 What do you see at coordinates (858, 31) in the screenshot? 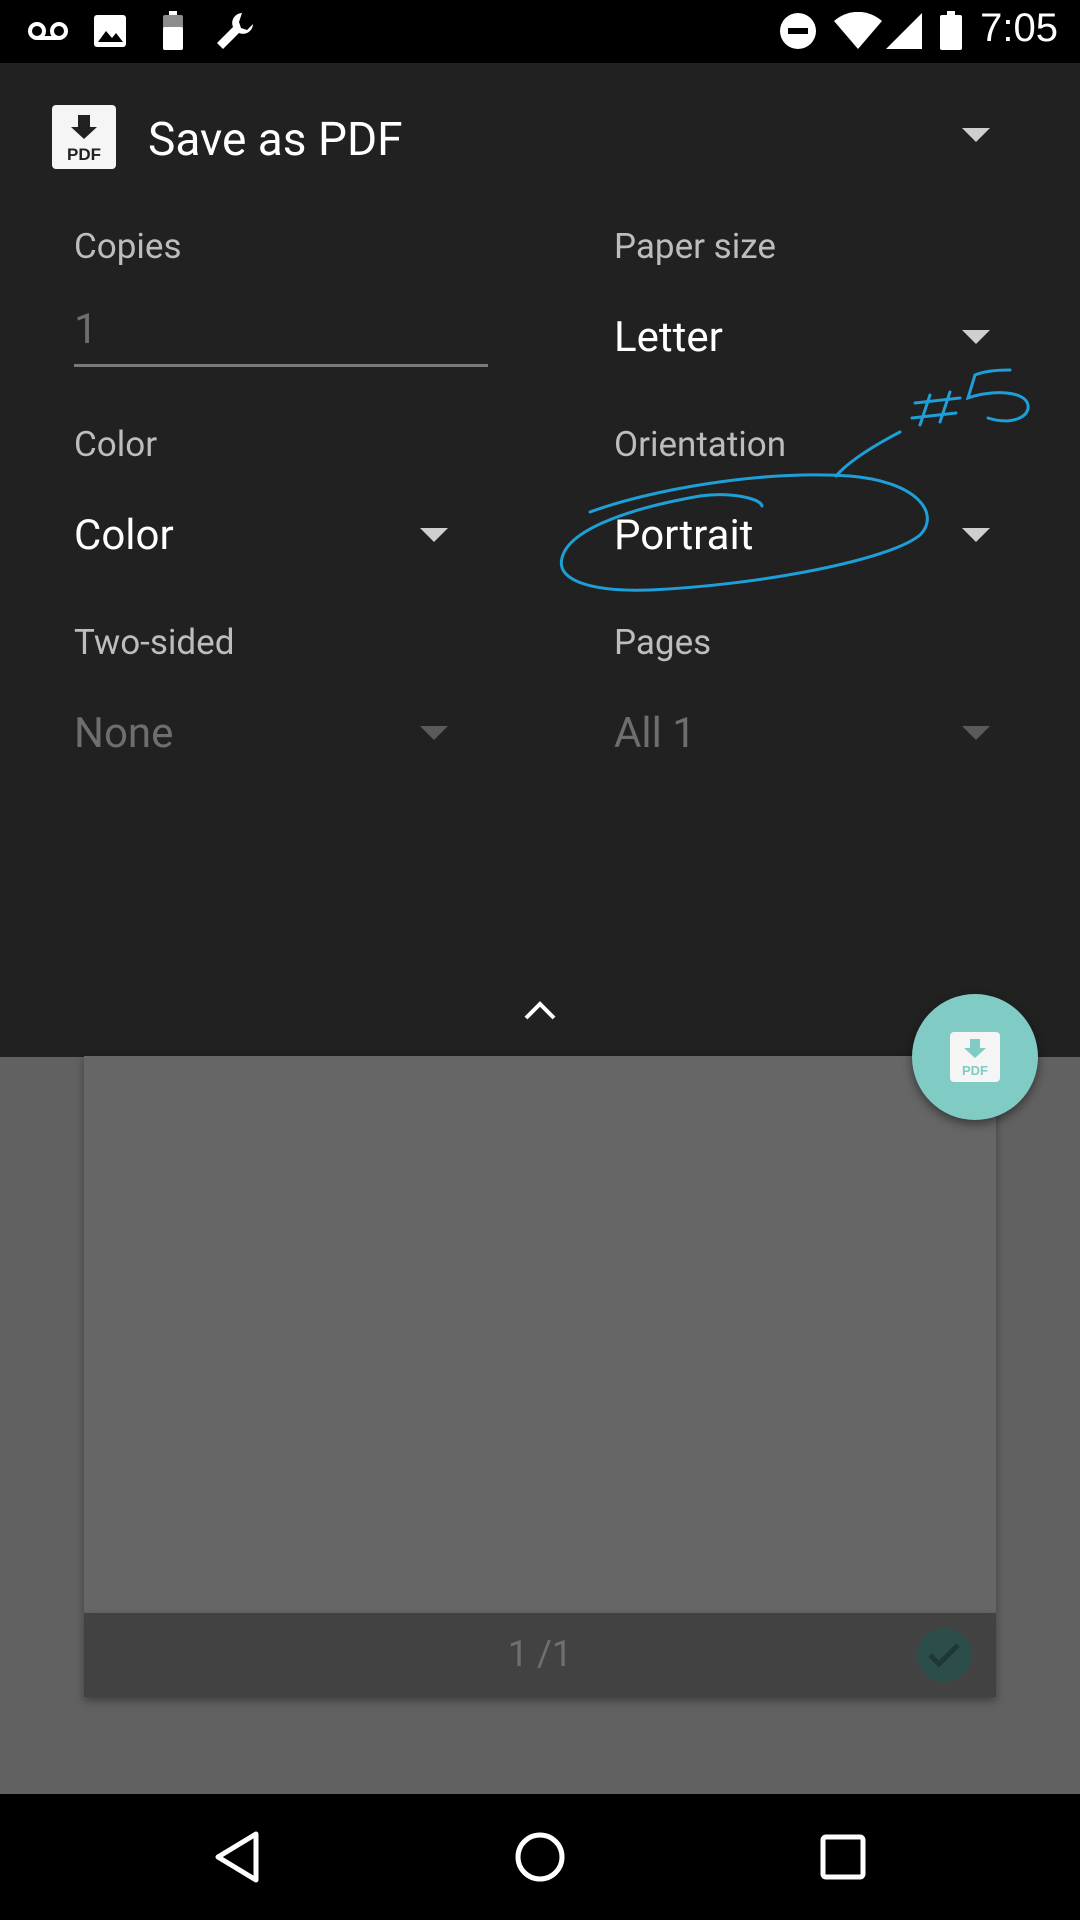
I see `wifi-icon` at bounding box center [858, 31].